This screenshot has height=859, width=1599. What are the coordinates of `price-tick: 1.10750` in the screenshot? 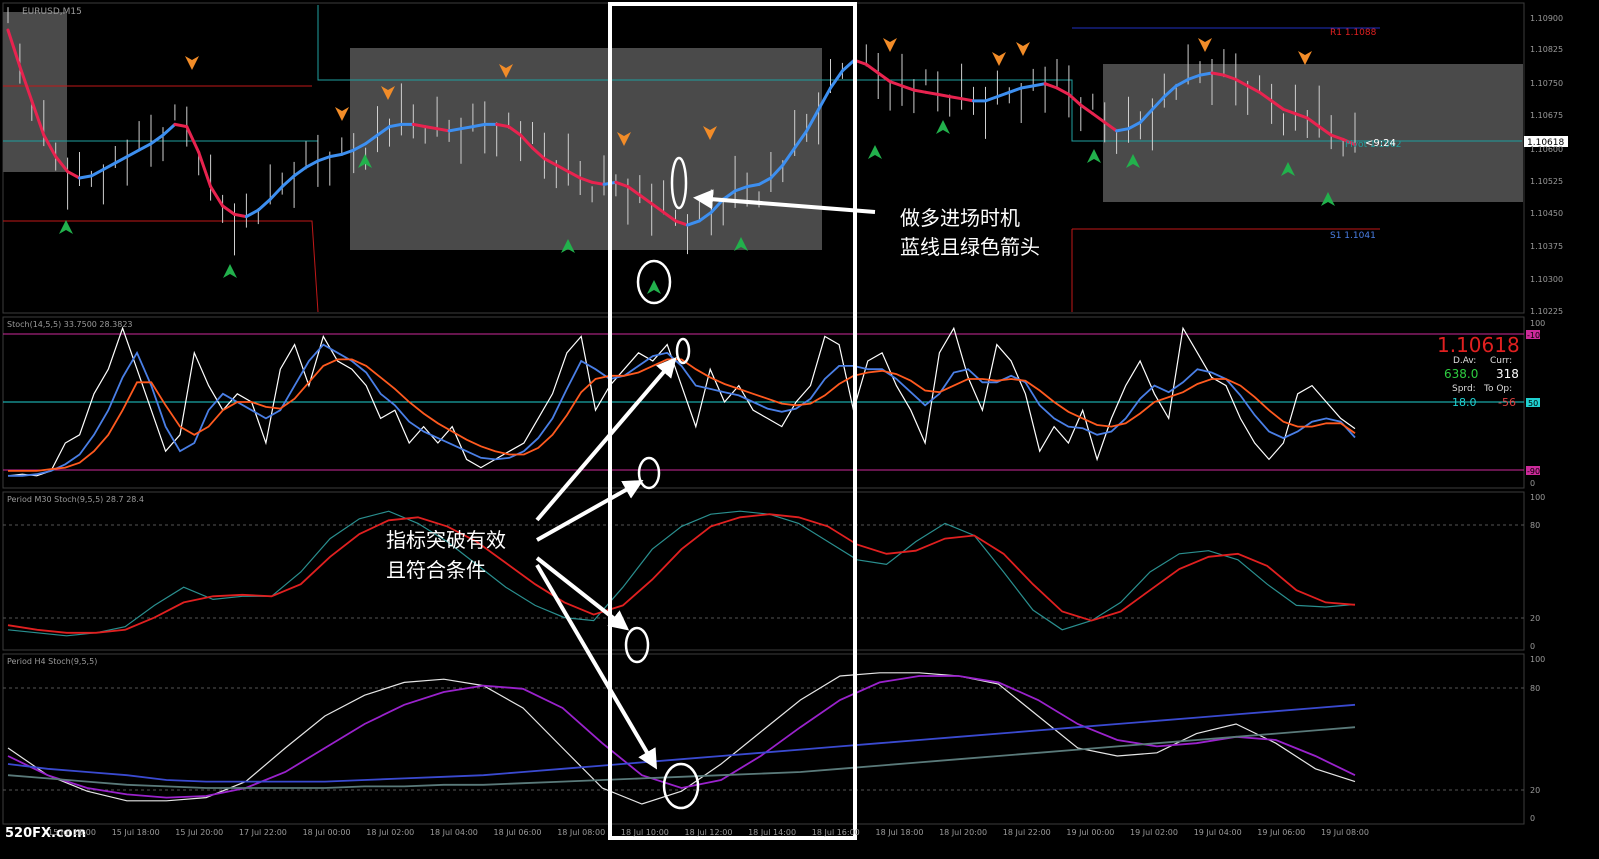 It's located at (1546, 83).